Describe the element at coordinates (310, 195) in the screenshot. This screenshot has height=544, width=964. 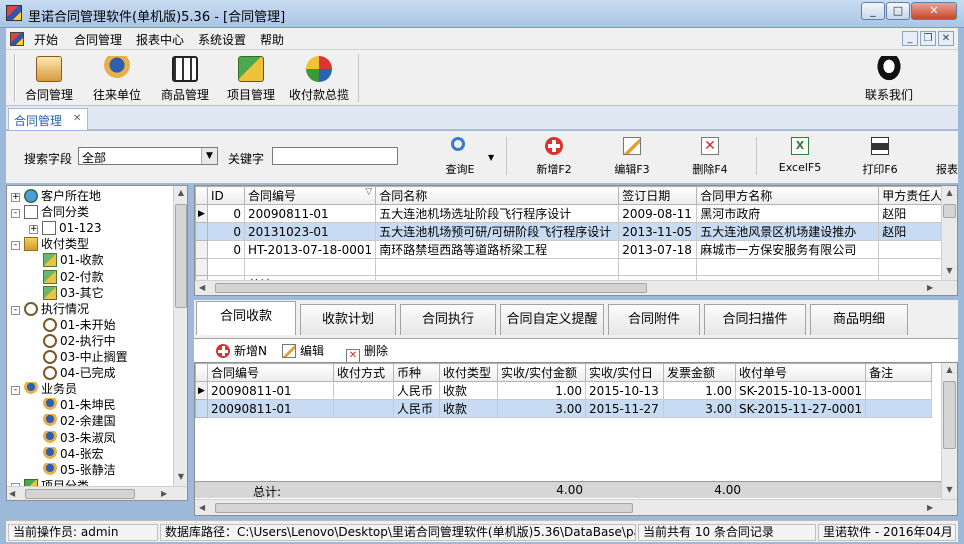
I see `column-header: 合同编号 ▽` at that location.